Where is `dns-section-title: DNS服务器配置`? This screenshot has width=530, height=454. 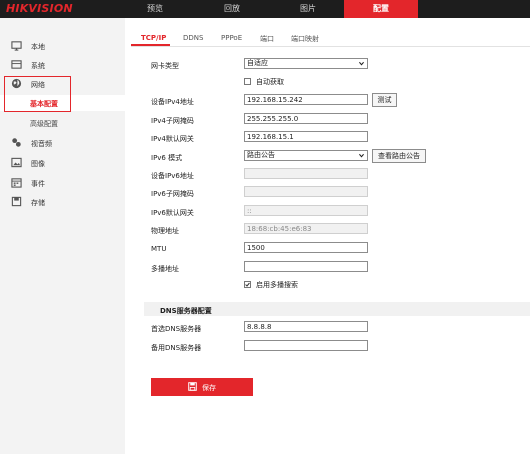 dns-section-title: DNS服务器配置 is located at coordinates (186, 311).